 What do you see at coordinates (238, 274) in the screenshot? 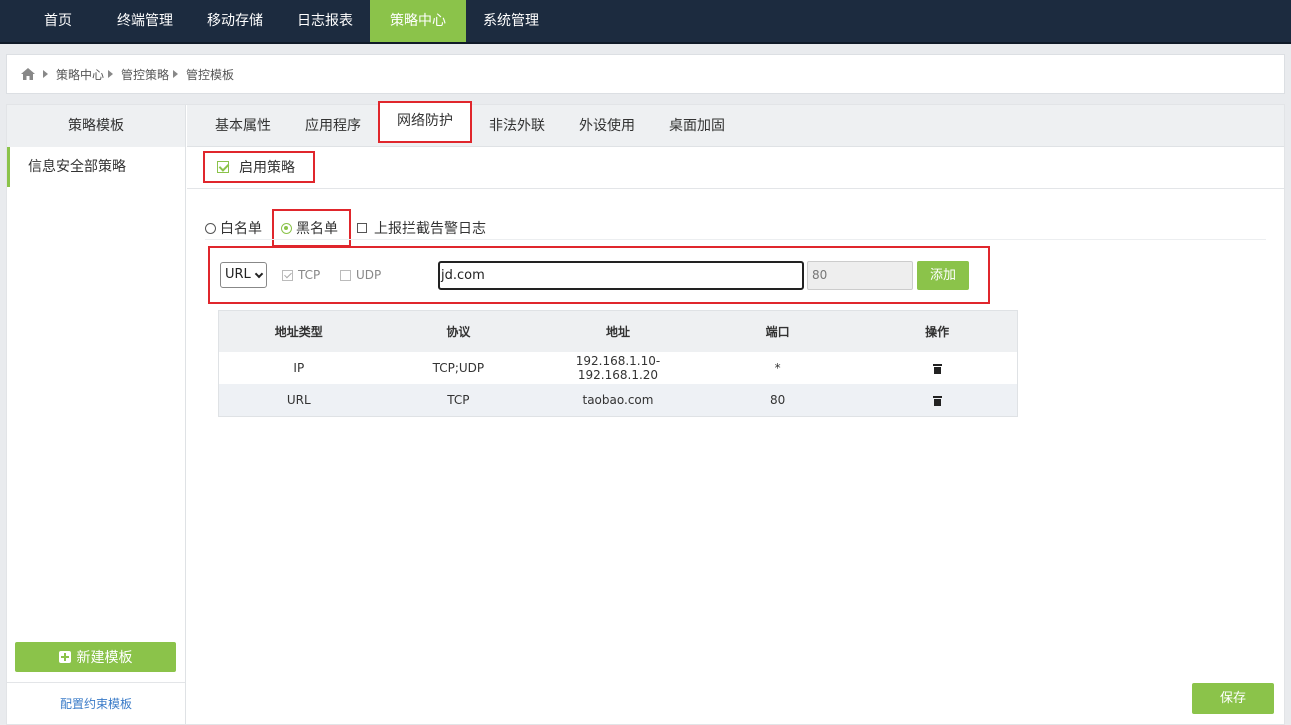
I see `address-type-value: URL` at bounding box center [238, 274].